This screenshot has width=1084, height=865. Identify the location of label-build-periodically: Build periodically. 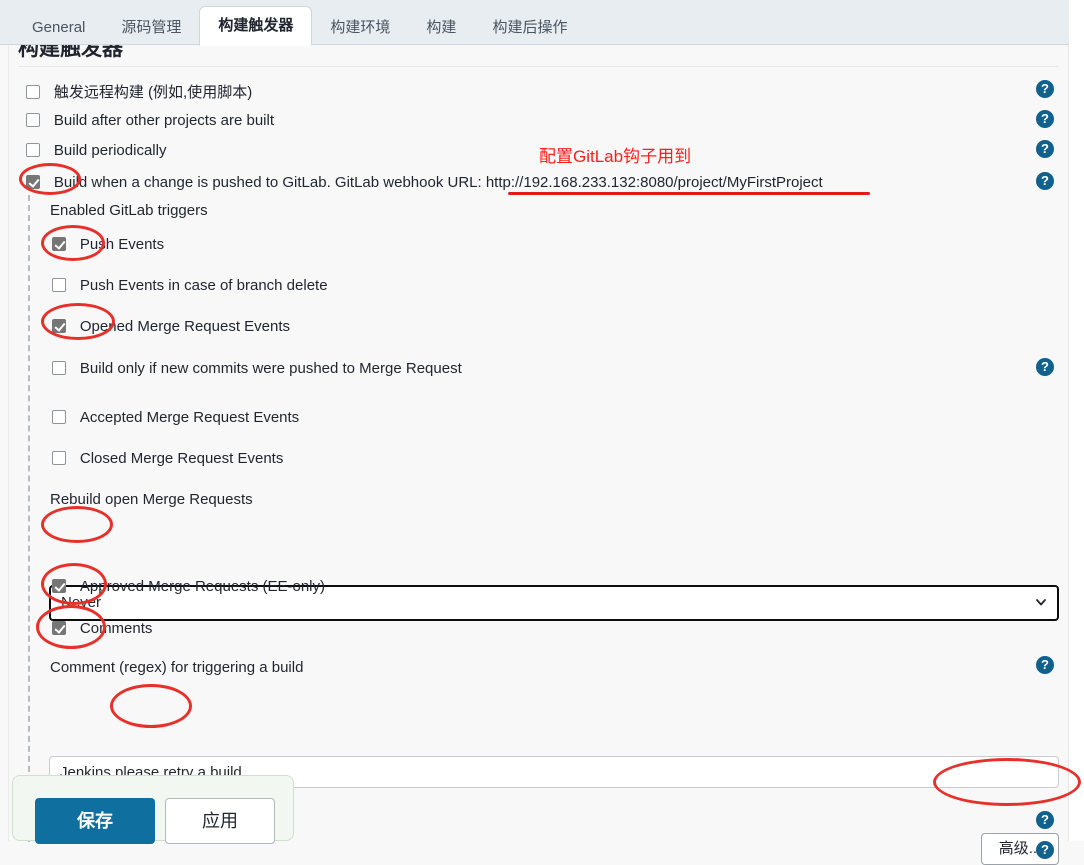
(110, 150).